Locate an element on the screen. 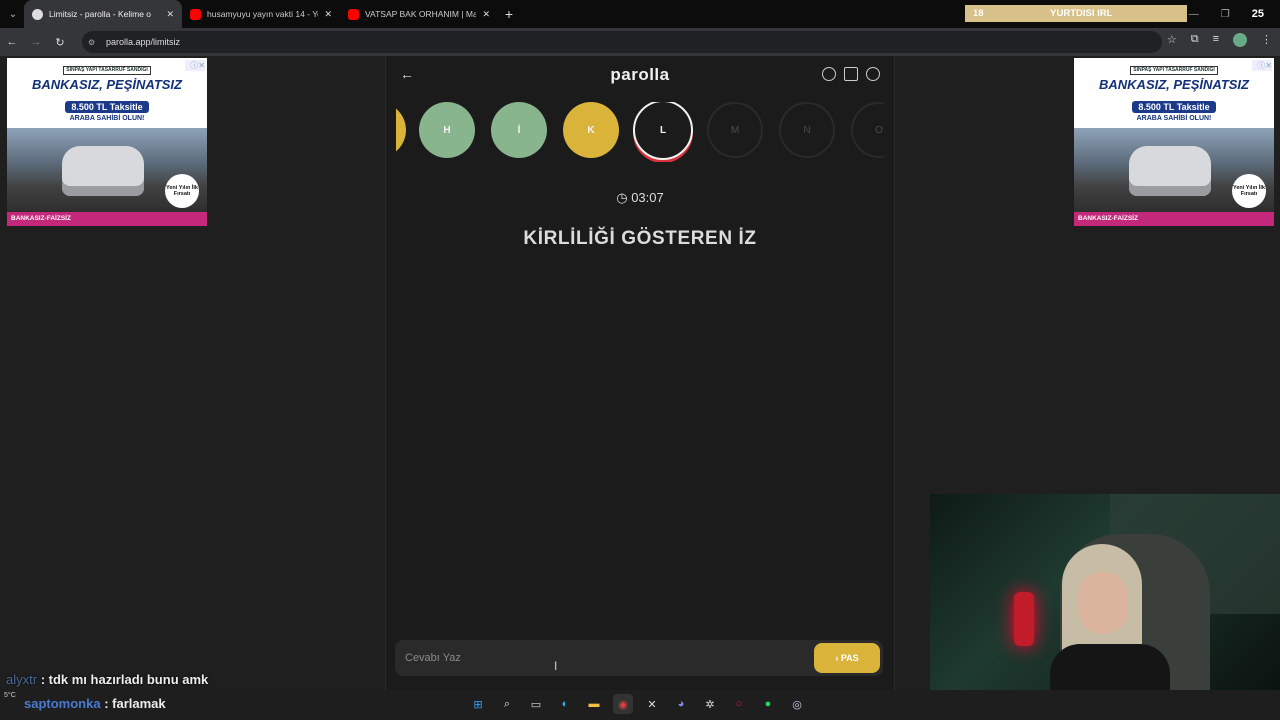 The image size is (1280, 720). streamer-face is located at coordinates (1103, 603).